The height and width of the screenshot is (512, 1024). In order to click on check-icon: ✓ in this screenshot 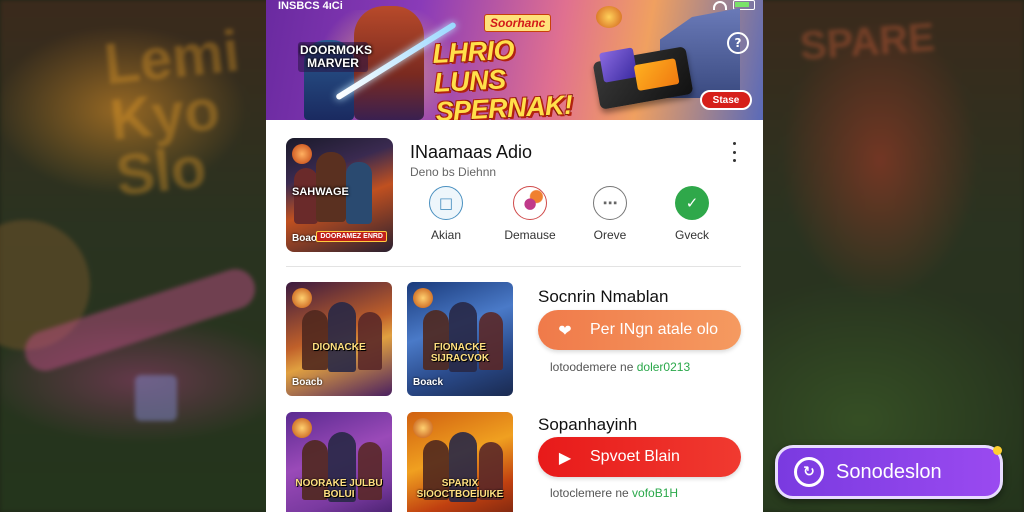, I will do `click(692, 203)`.